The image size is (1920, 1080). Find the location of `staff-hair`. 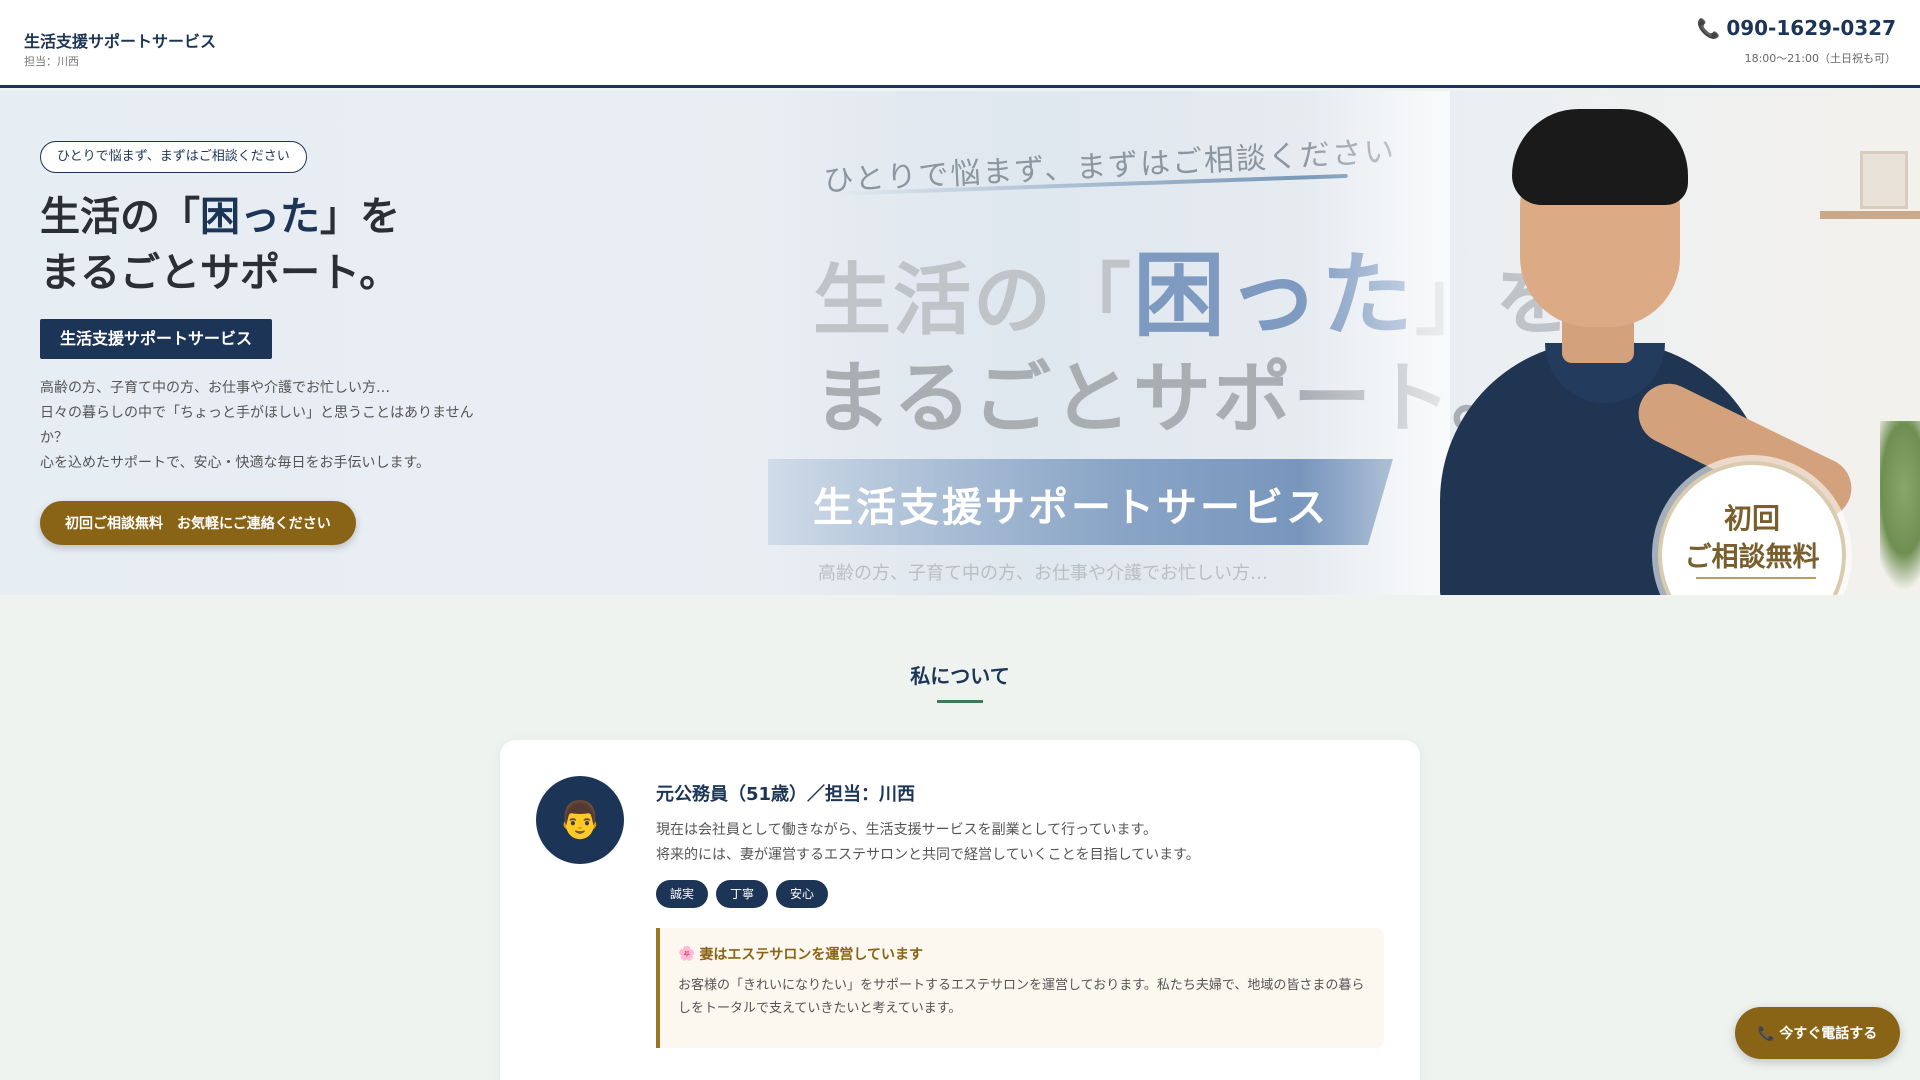

staff-hair is located at coordinates (1600, 157).